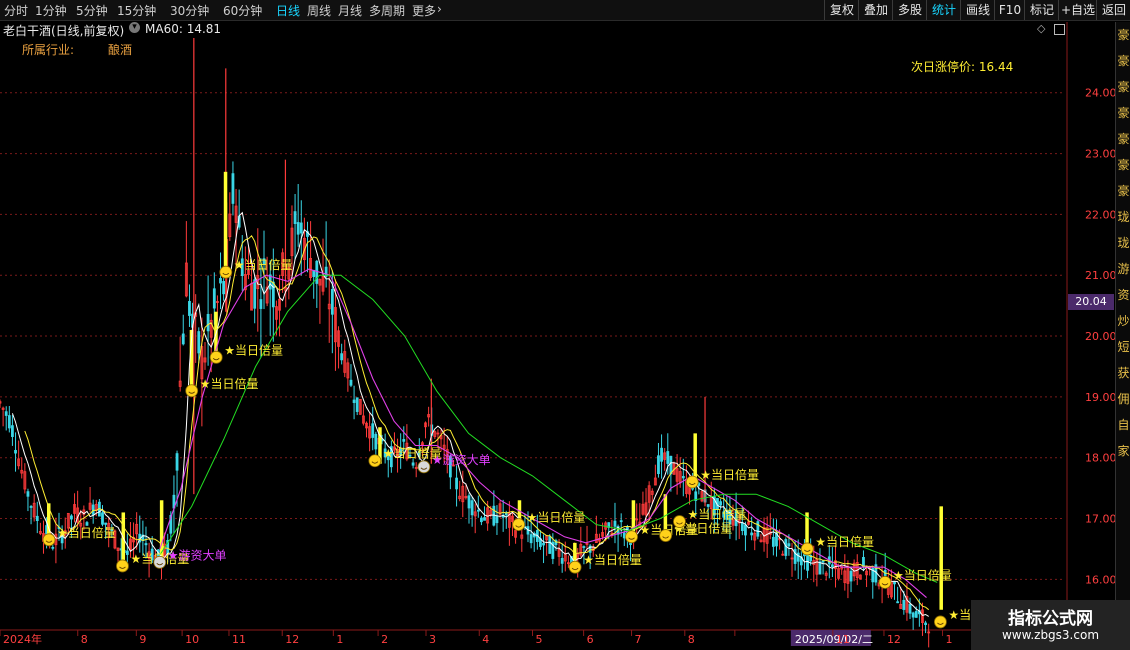  I want to click on concept-cell: 家, so click(1123, 451).